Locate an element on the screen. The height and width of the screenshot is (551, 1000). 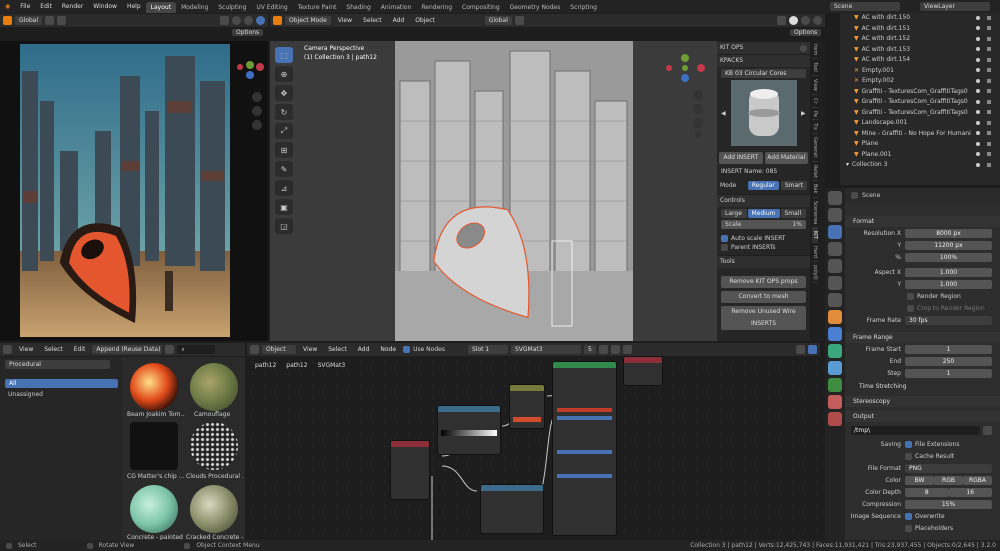
node-pin-icon is located at coordinates (812, 349).